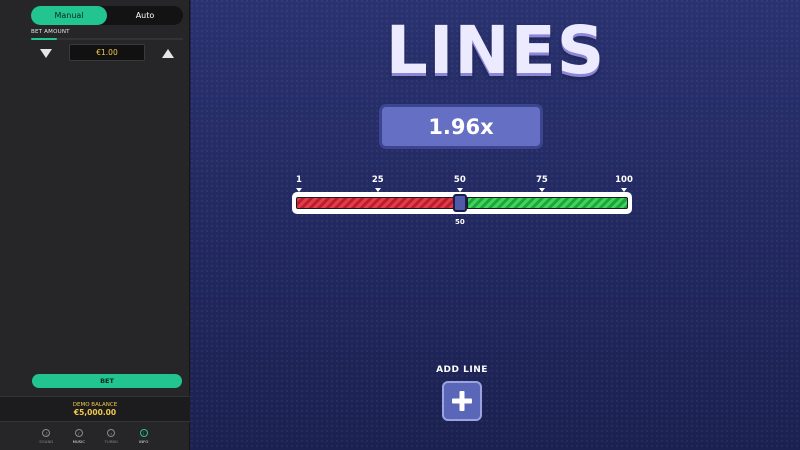 This screenshot has width=800, height=450. What do you see at coordinates (299, 180) in the screenshot?
I see `slider-tick-label: 1` at bounding box center [299, 180].